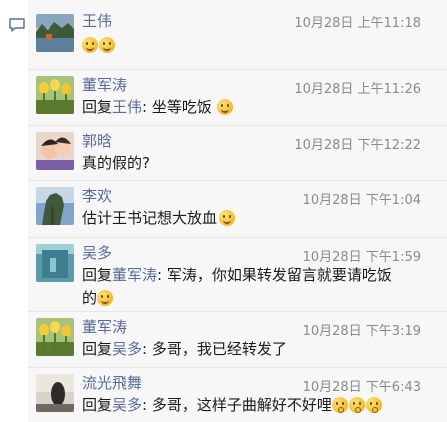  Describe the element at coordinates (256, 163) in the screenshot. I see `comment-body: 真的假的?` at that location.